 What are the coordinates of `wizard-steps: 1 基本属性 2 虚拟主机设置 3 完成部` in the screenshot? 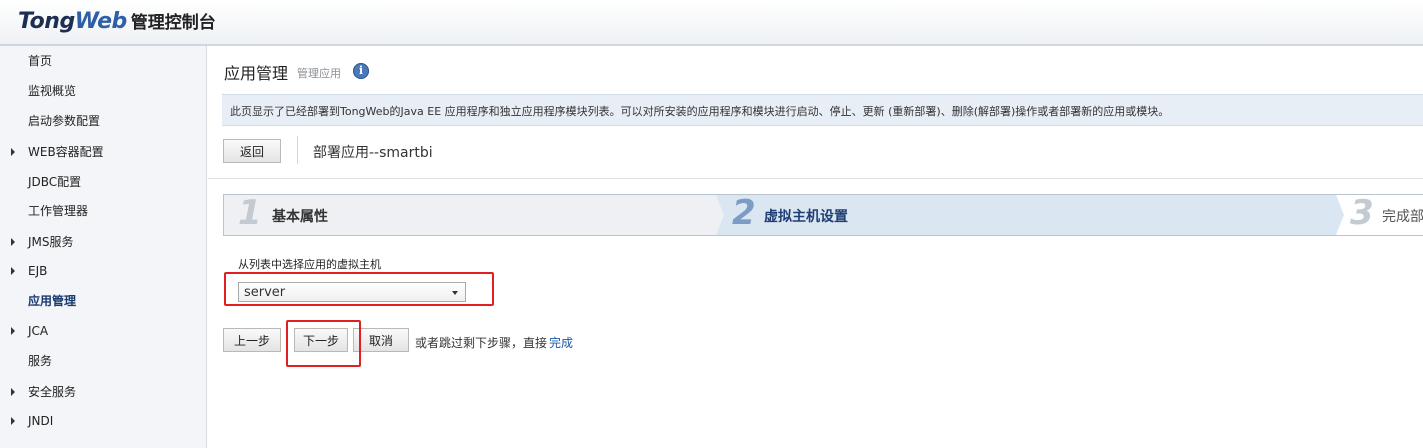 It's located at (823, 215).